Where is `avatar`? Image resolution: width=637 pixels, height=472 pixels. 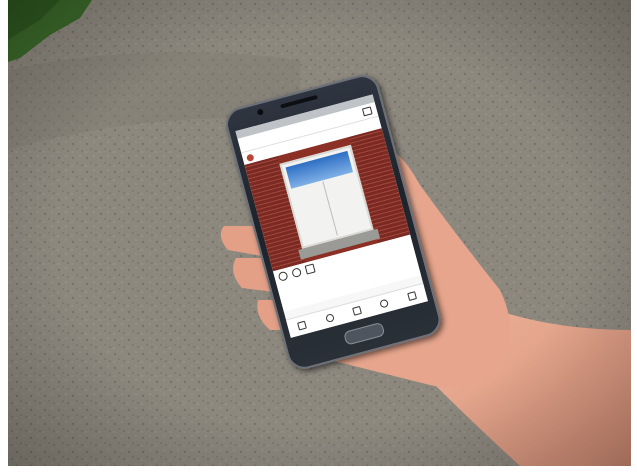 avatar is located at coordinates (250, 157).